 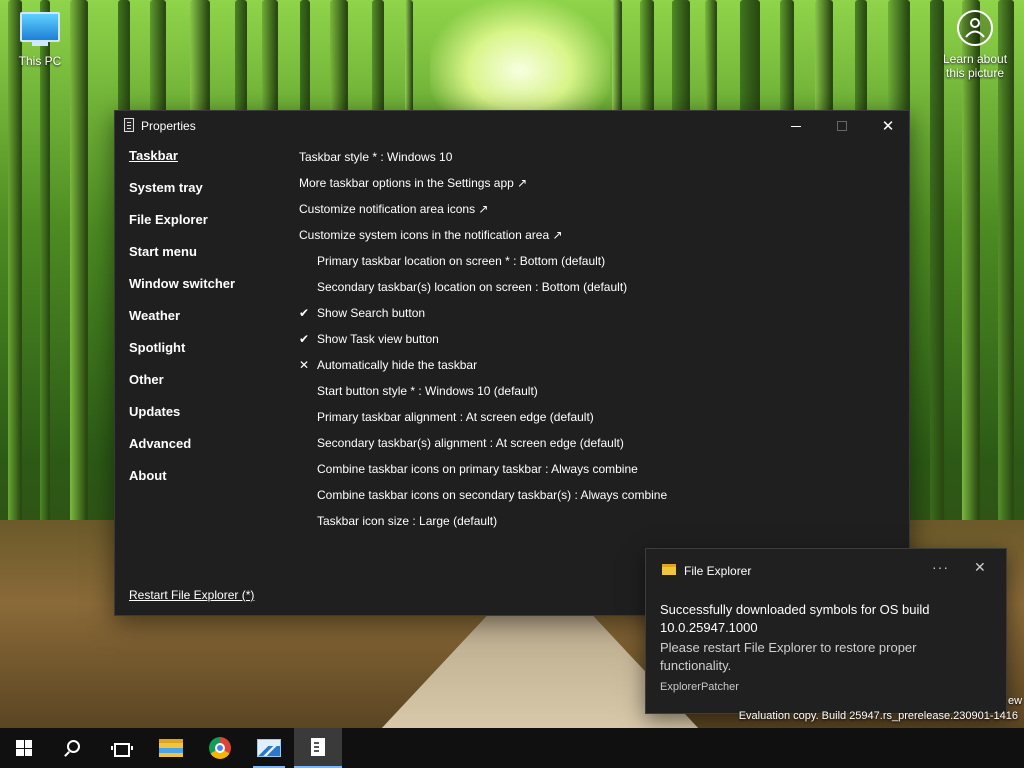 What do you see at coordinates (371, 313) in the screenshot?
I see `setting-label: Show Search button` at bounding box center [371, 313].